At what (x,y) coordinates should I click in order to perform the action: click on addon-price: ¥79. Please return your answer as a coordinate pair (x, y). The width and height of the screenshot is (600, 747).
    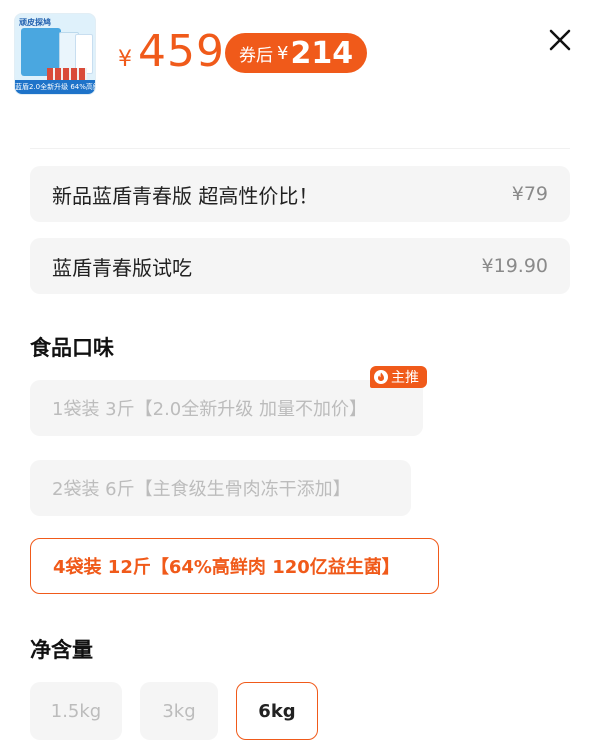
    Looking at the image, I should click on (529, 194).